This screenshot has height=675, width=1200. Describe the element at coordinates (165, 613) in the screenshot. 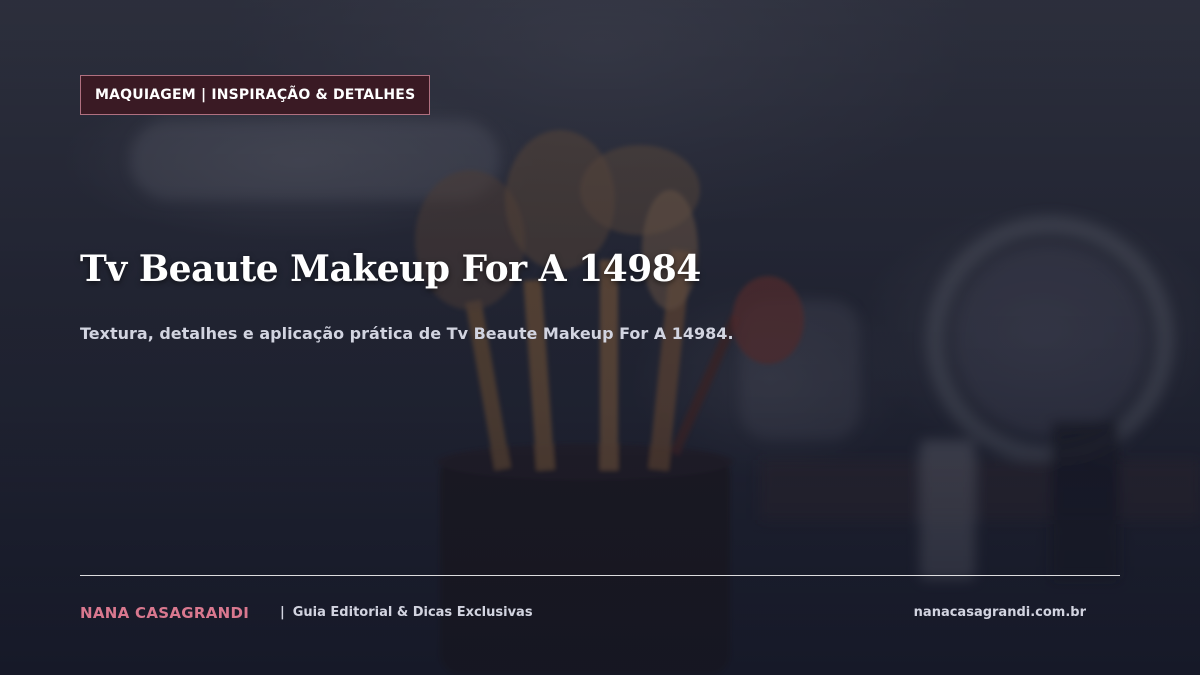

I see `brand-name: NANA CASAGRANDI` at that location.